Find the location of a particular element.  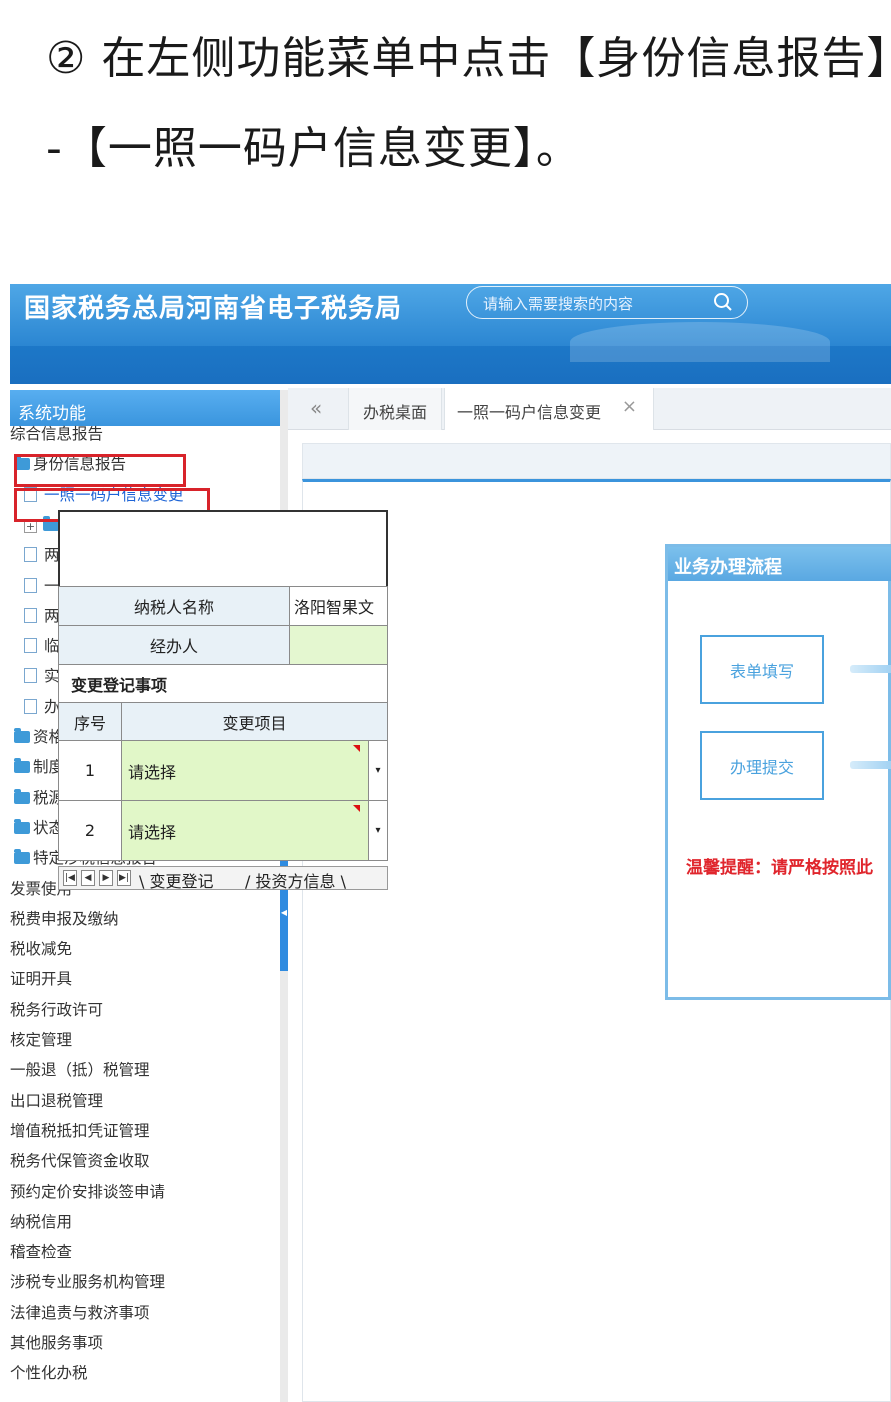

tab-label: 一照一码户信息变更 is located at coordinates (529, 412).